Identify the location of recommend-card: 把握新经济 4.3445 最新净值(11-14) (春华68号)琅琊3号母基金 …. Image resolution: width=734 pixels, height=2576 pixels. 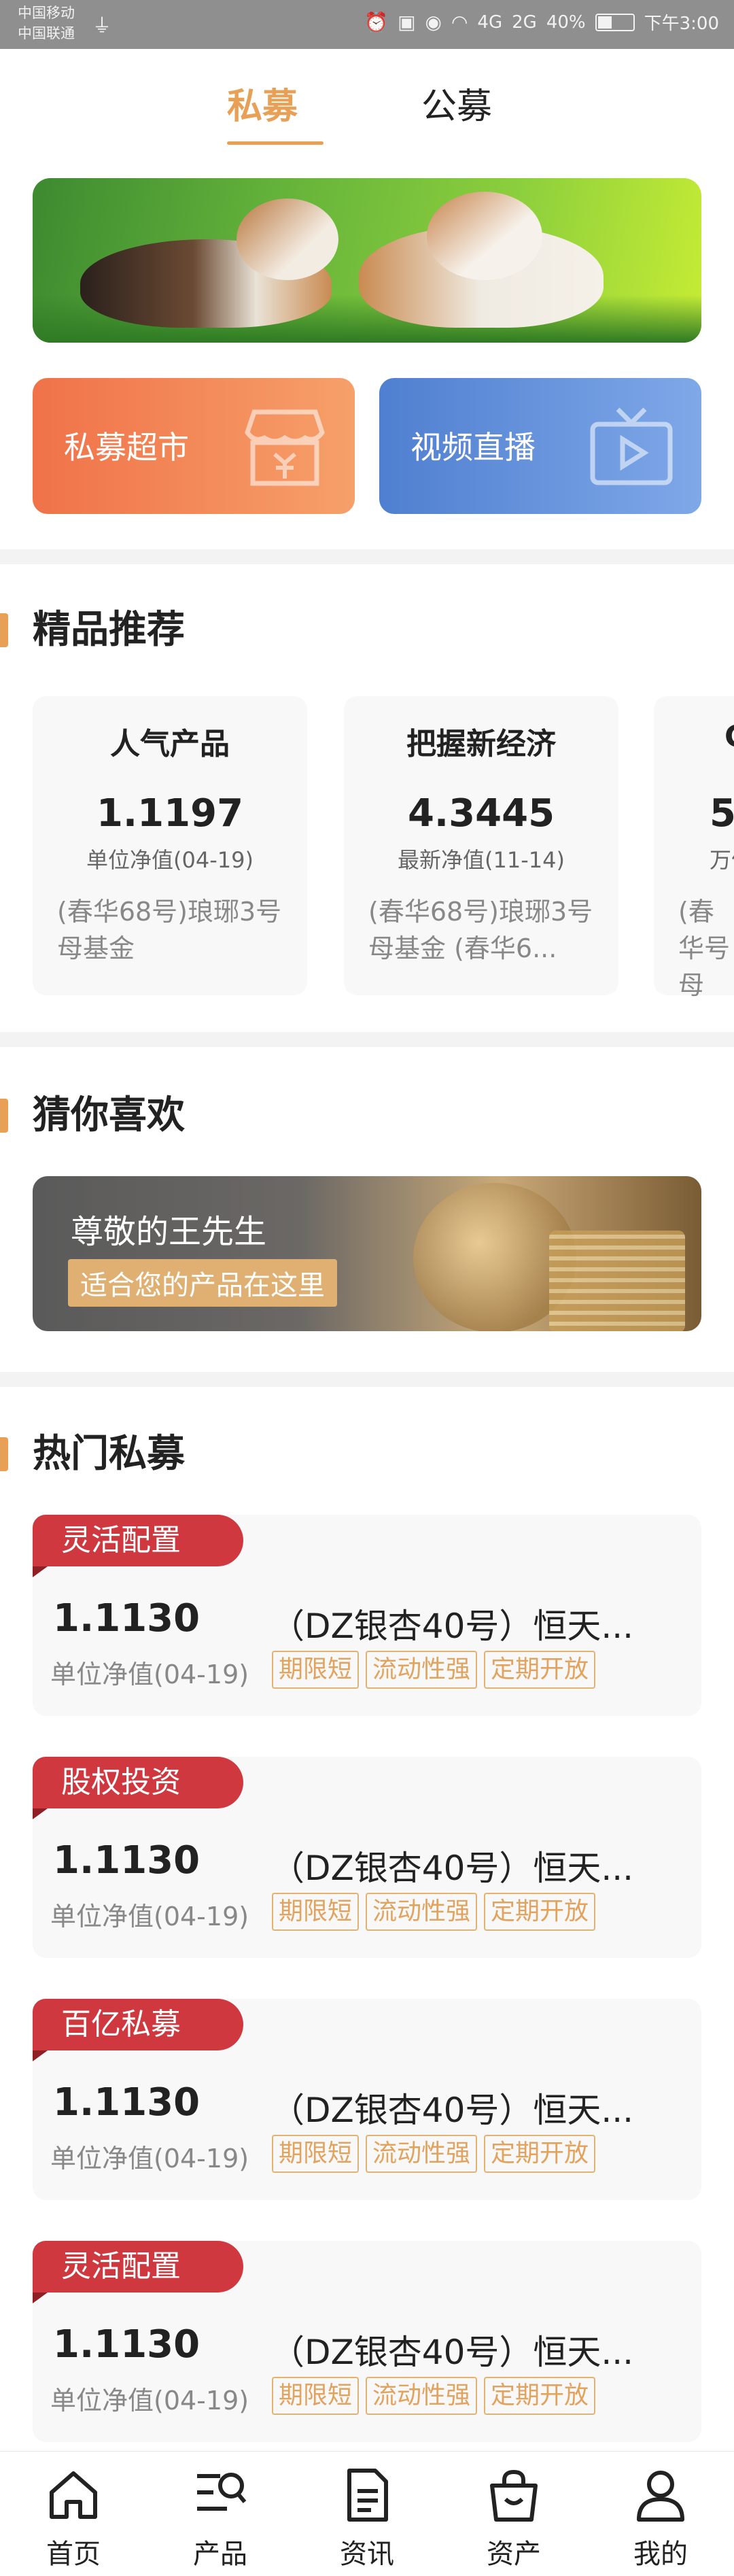
(481, 845).